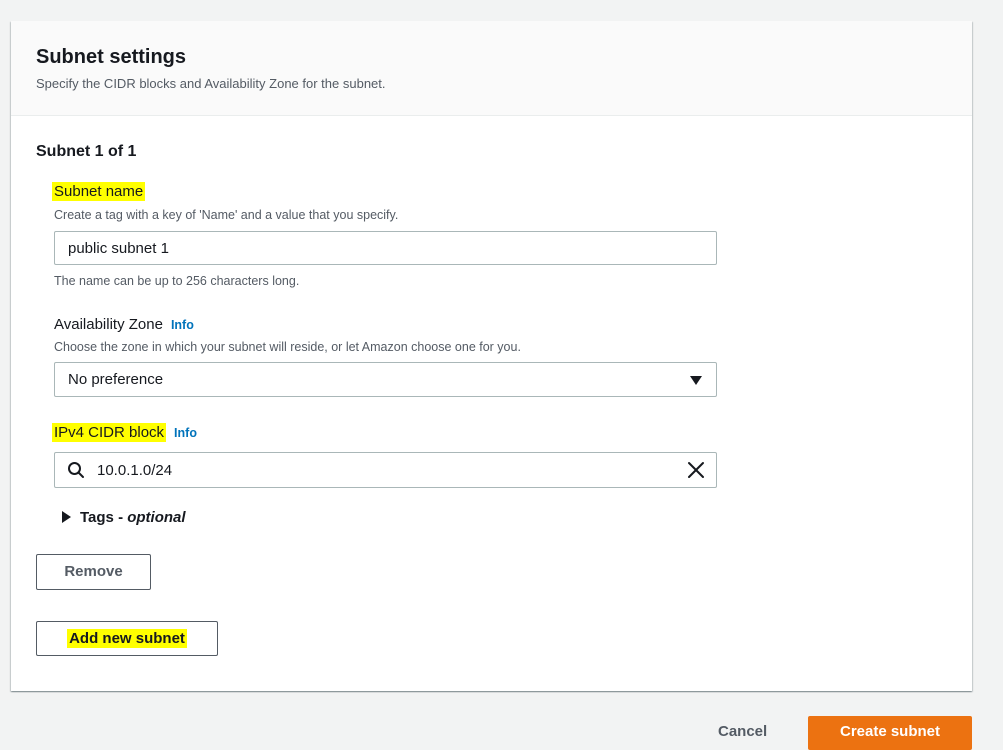  I want to click on subnet-name-label-text: Subnet name, so click(99, 191).